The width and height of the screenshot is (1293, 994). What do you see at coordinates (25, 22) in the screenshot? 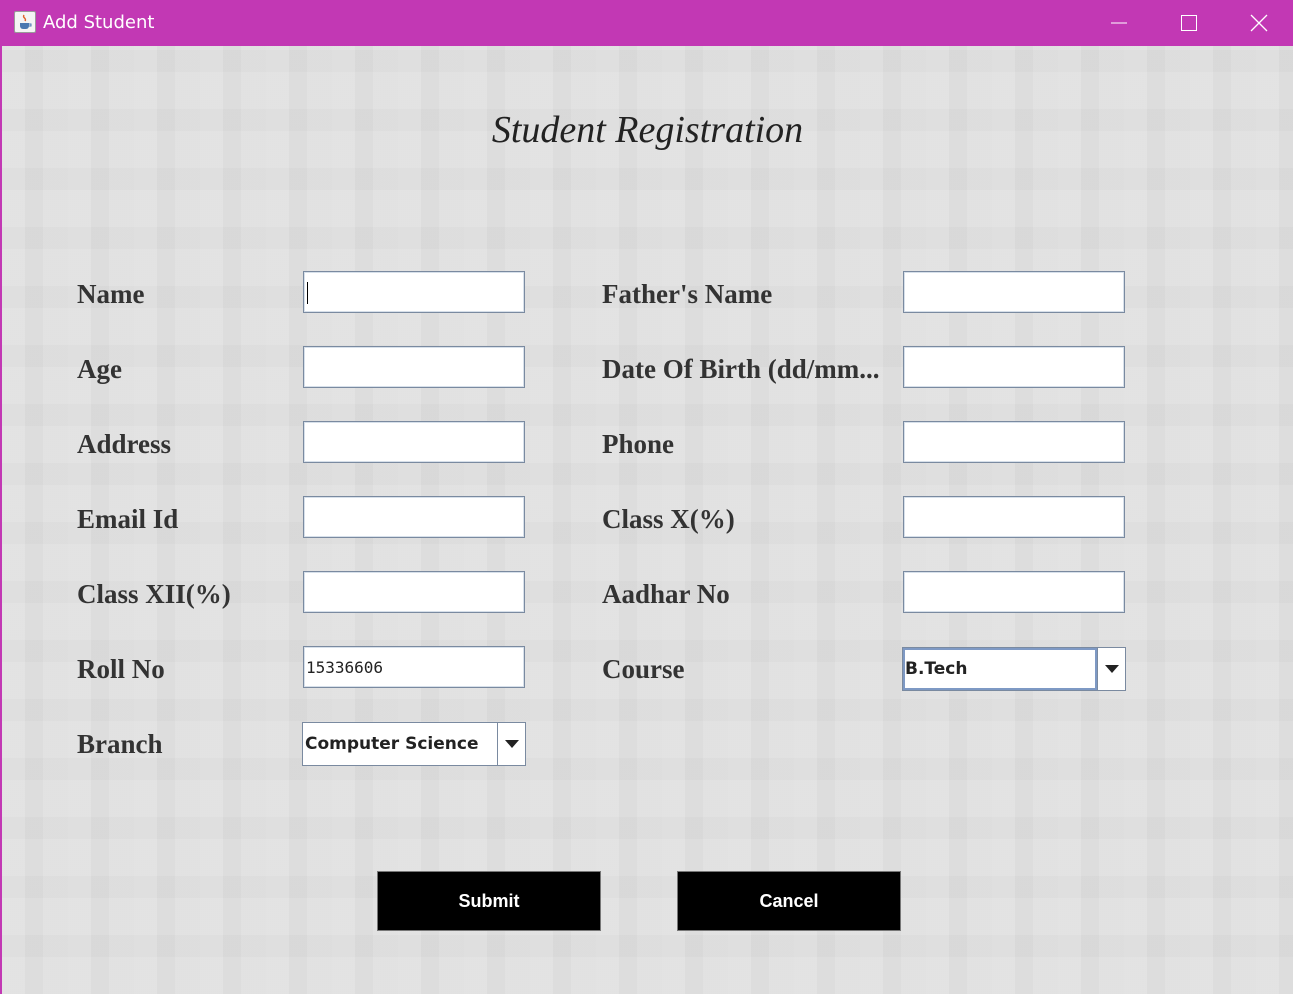
I see `java-cup-icon` at bounding box center [25, 22].